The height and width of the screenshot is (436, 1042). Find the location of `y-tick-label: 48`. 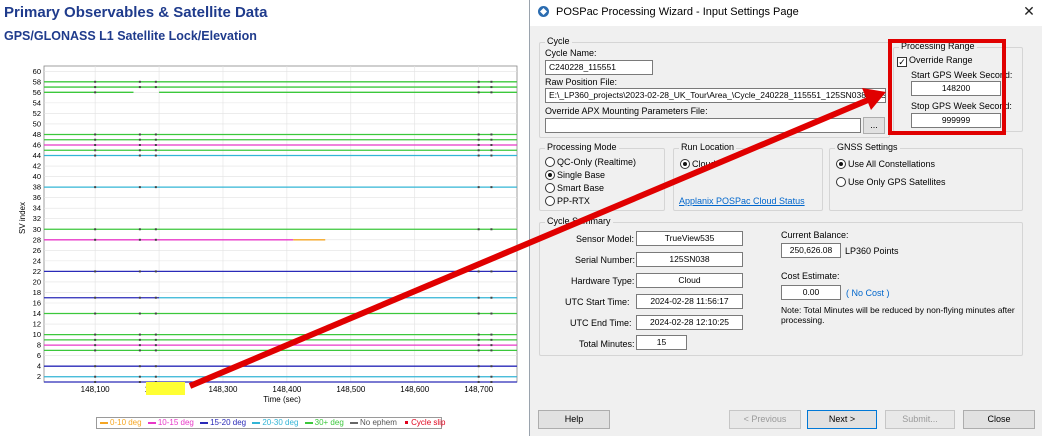

y-tick-label: 48 is located at coordinates (37, 134).